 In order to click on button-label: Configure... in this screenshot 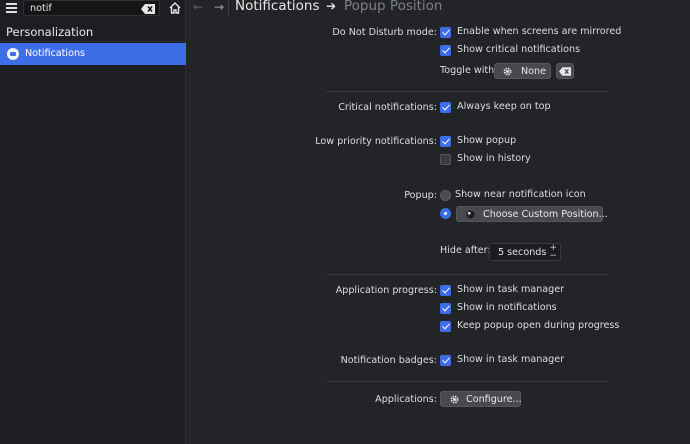, I will do `click(494, 399)`.